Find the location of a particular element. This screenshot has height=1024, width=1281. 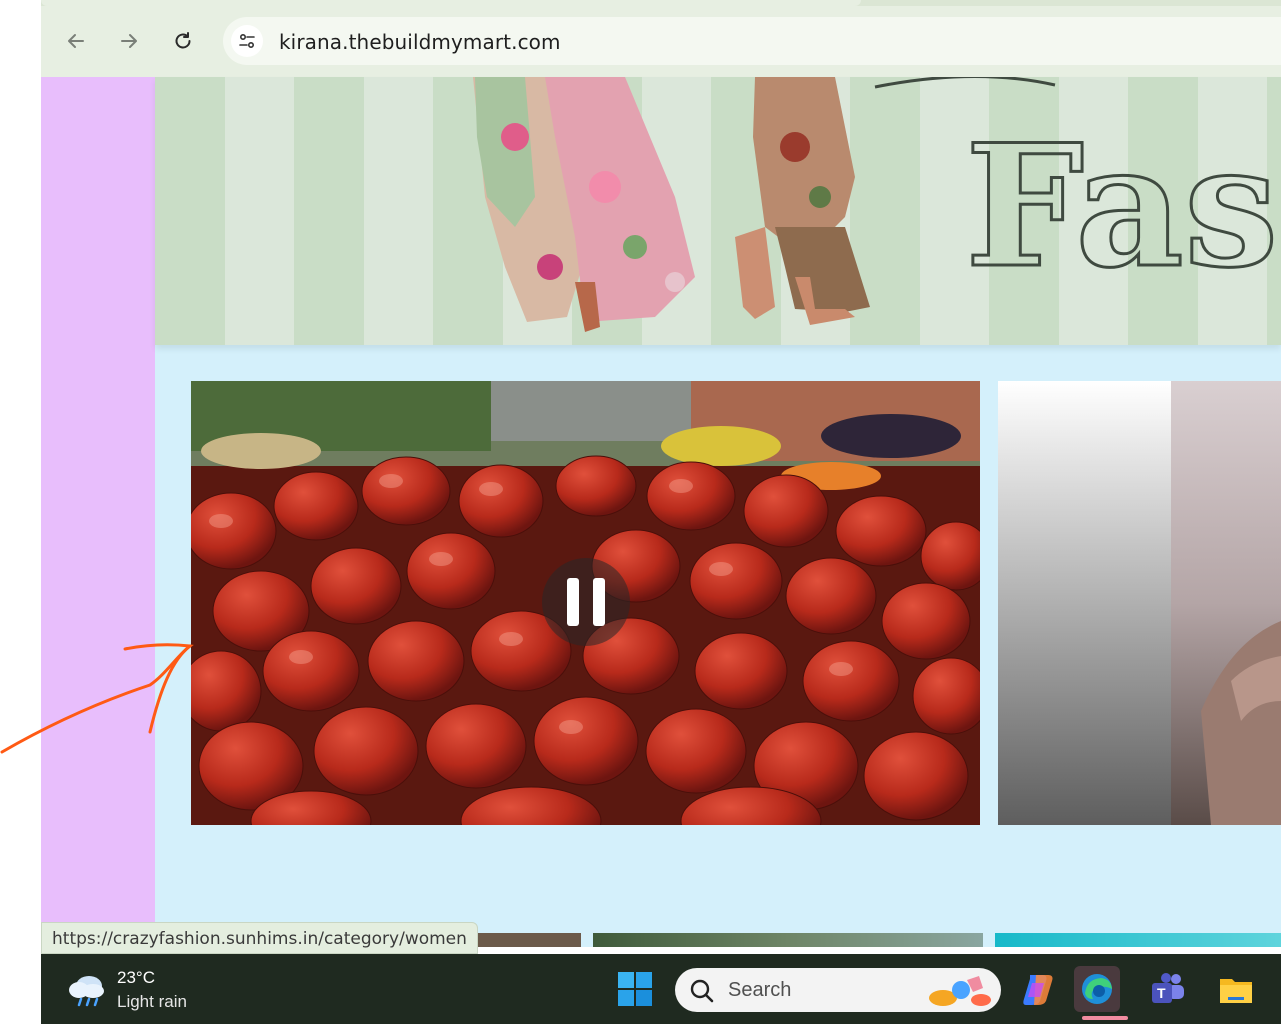

edge-button is located at coordinates (1097, 989).